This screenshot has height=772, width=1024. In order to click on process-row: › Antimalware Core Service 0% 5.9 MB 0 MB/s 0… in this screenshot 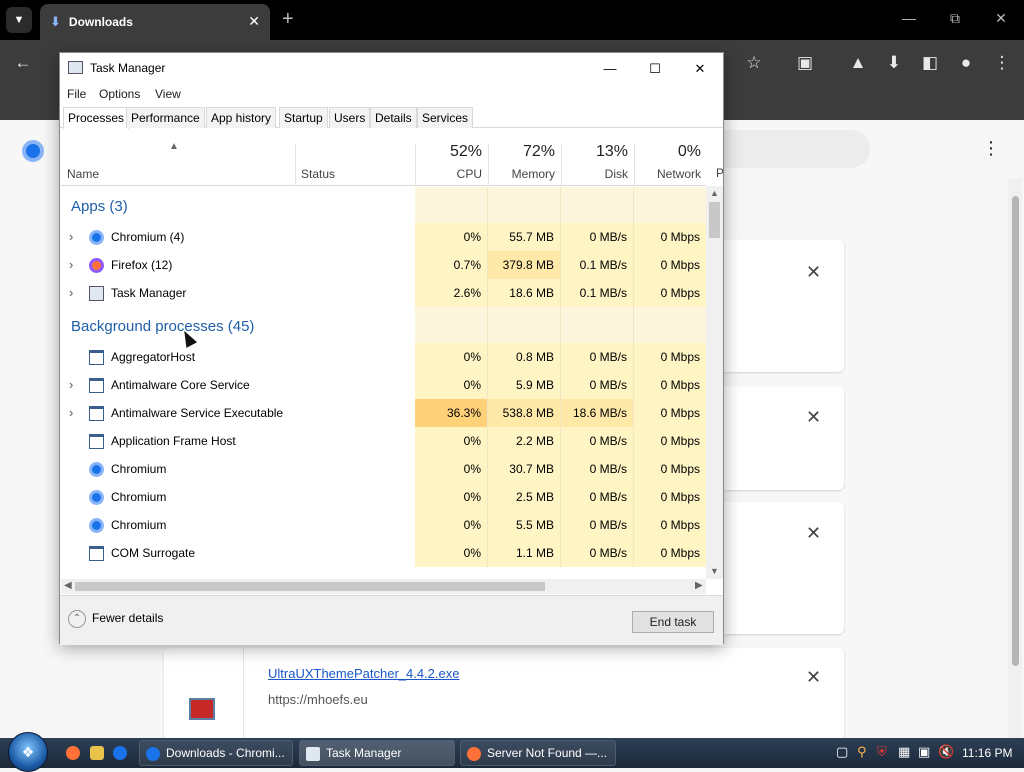, I will do `click(383, 385)`.